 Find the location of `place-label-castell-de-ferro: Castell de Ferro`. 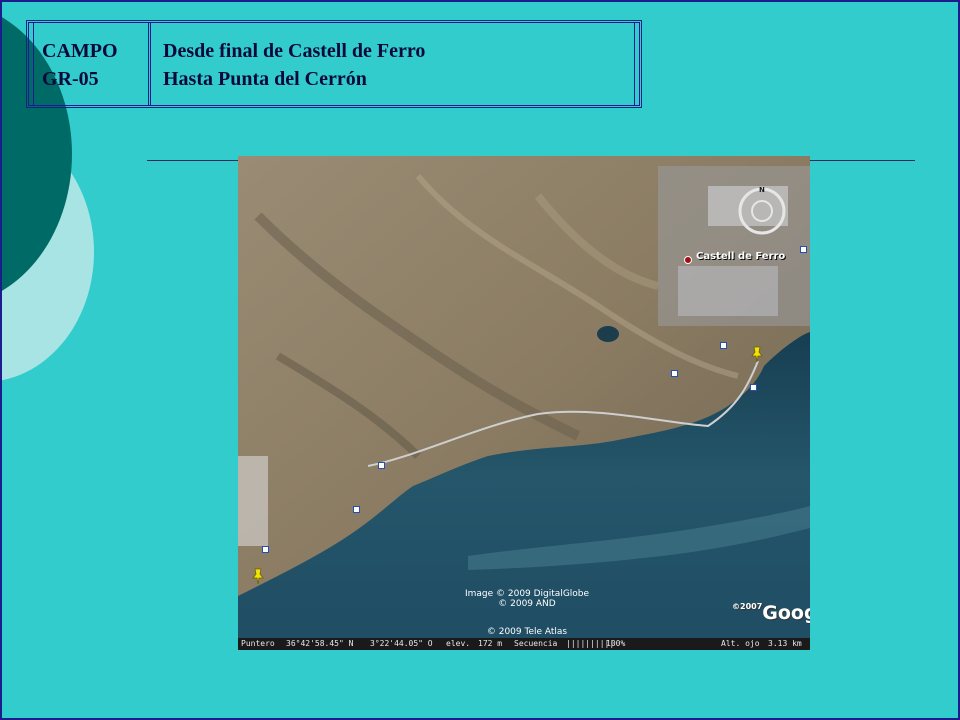

place-label-castell-de-ferro: Castell de Ferro is located at coordinates (741, 256).